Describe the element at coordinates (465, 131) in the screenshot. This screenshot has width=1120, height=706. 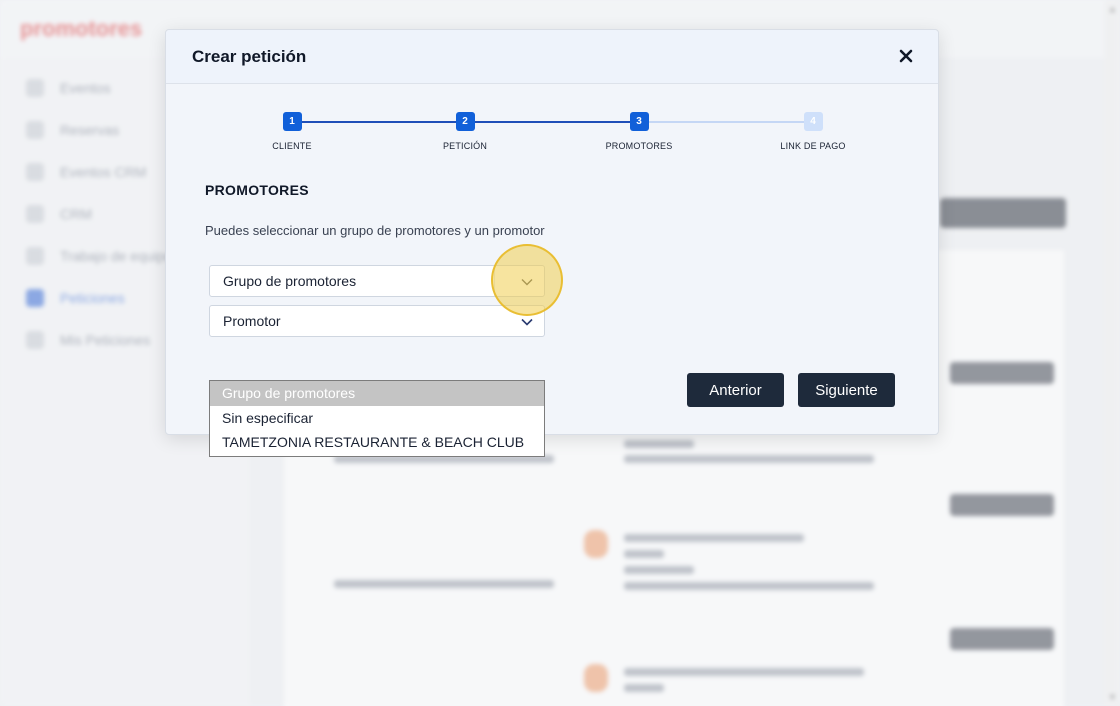
I see `step-peticion: 2 PETICIÓN` at that location.